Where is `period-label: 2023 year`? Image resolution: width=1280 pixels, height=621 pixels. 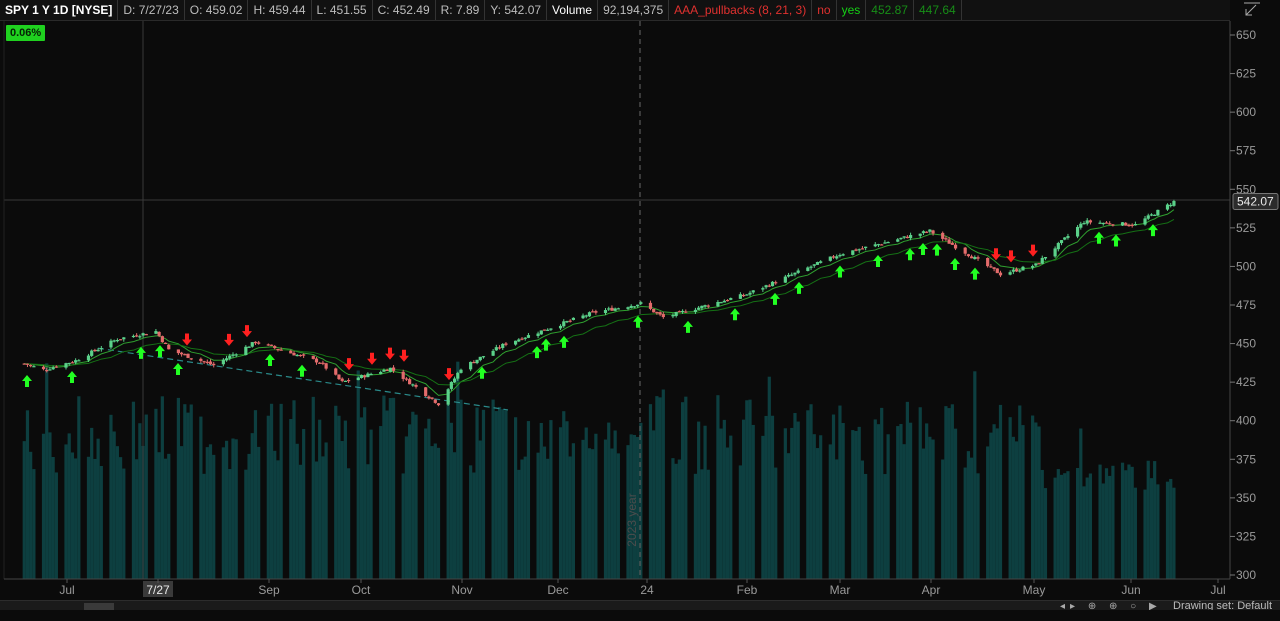
period-label: 2023 year is located at coordinates (632, 519).